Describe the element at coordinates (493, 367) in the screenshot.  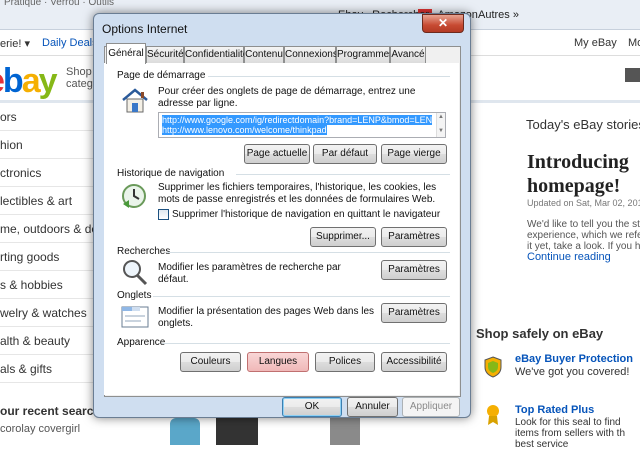
I see `buyer-protection-shield-icon` at that location.